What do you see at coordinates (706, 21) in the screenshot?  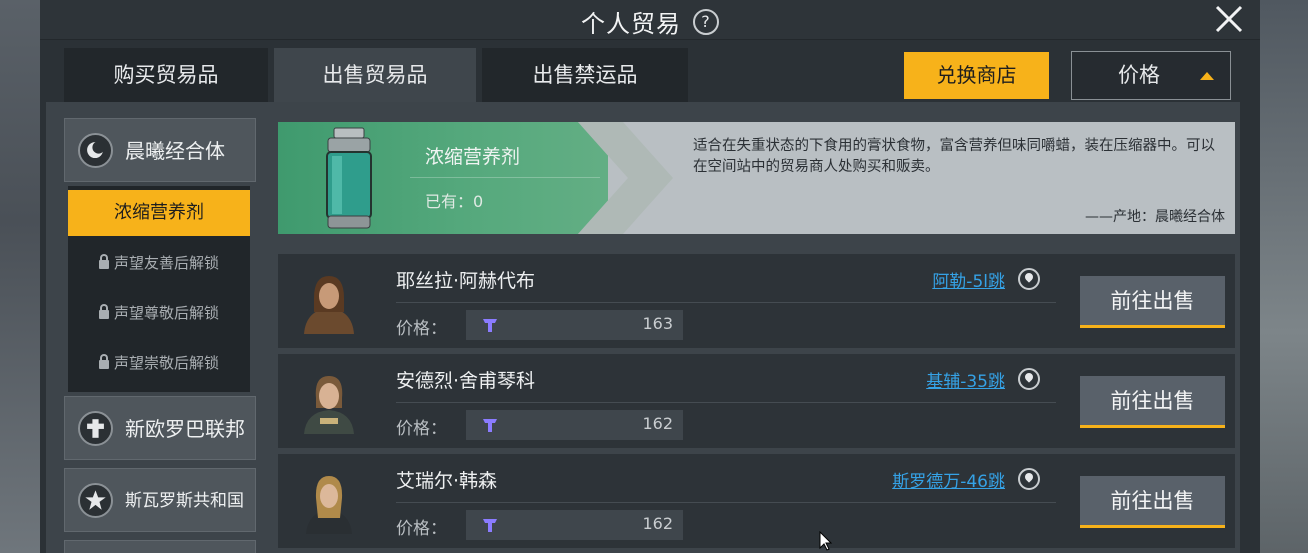 I see `help-icon: ?` at bounding box center [706, 21].